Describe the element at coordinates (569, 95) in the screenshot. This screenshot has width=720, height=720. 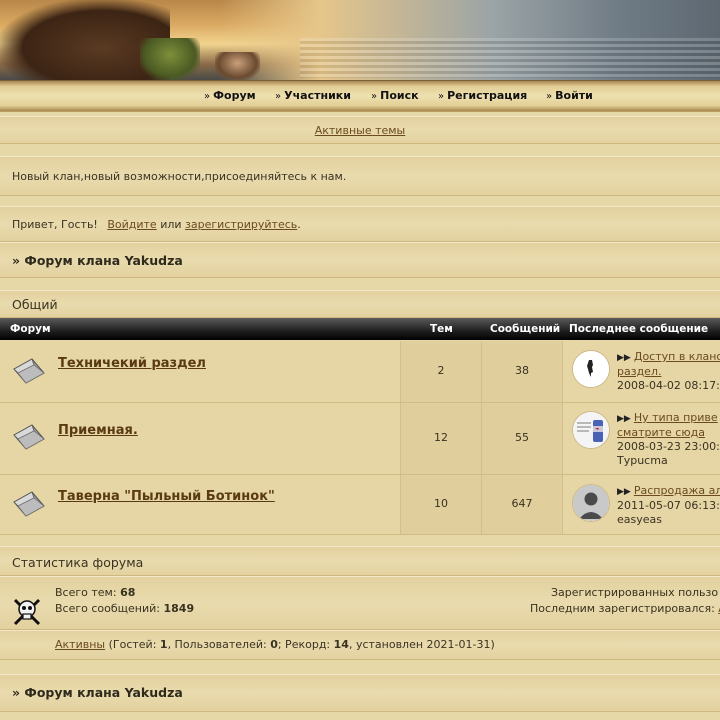
I see `nav-login: » Войти` at that location.